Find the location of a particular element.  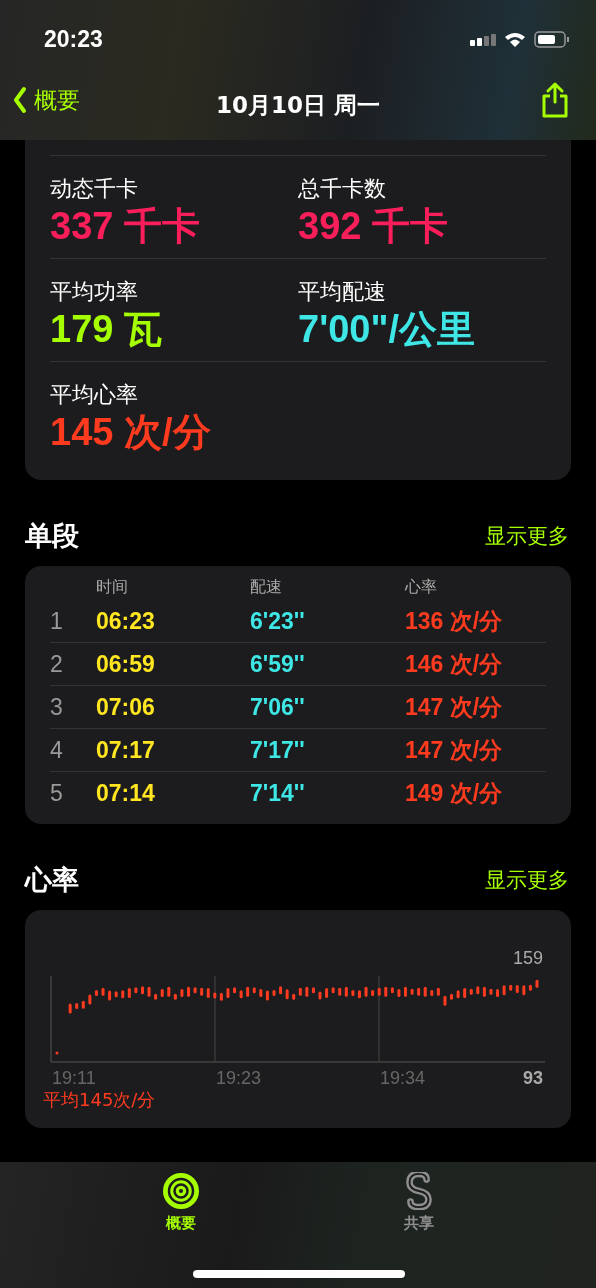

back-button: 概要 is located at coordinates (46, 100).